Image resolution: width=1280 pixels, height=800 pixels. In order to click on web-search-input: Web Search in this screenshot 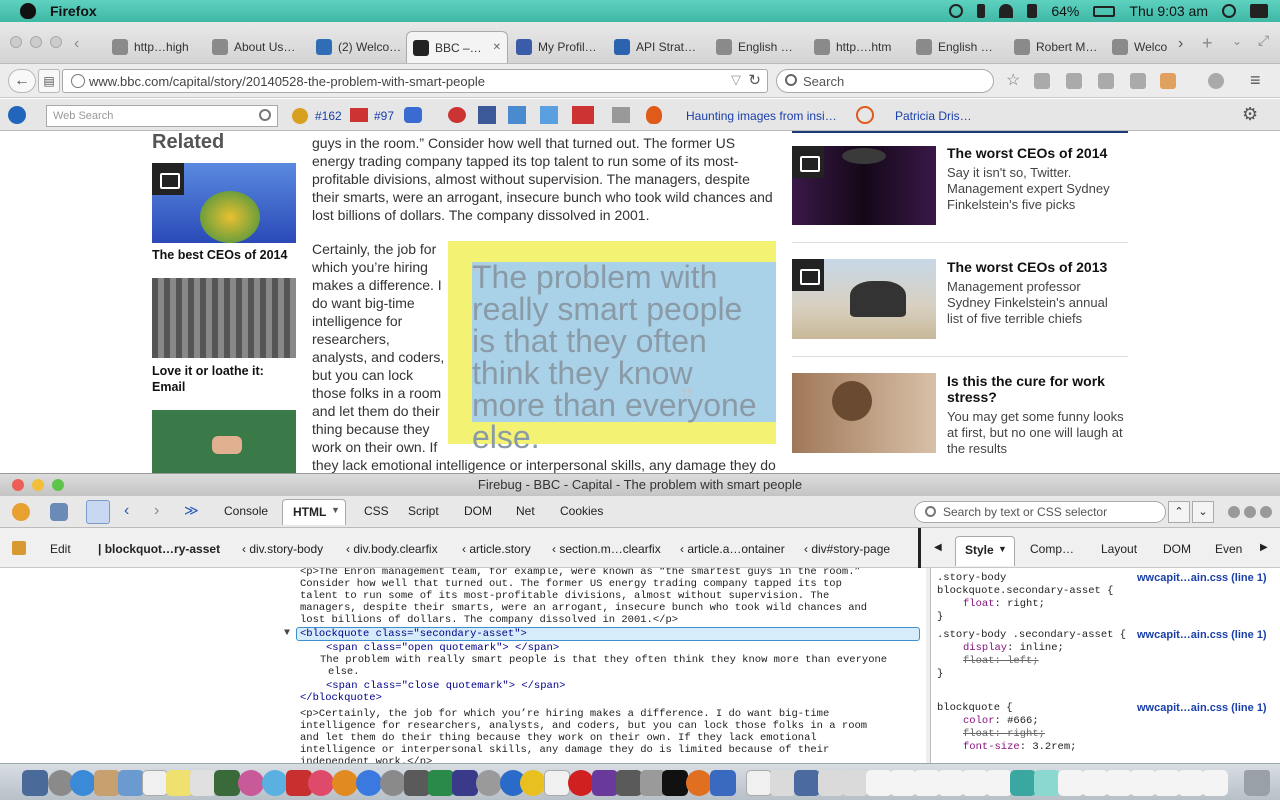, I will do `click(162, 116)`.